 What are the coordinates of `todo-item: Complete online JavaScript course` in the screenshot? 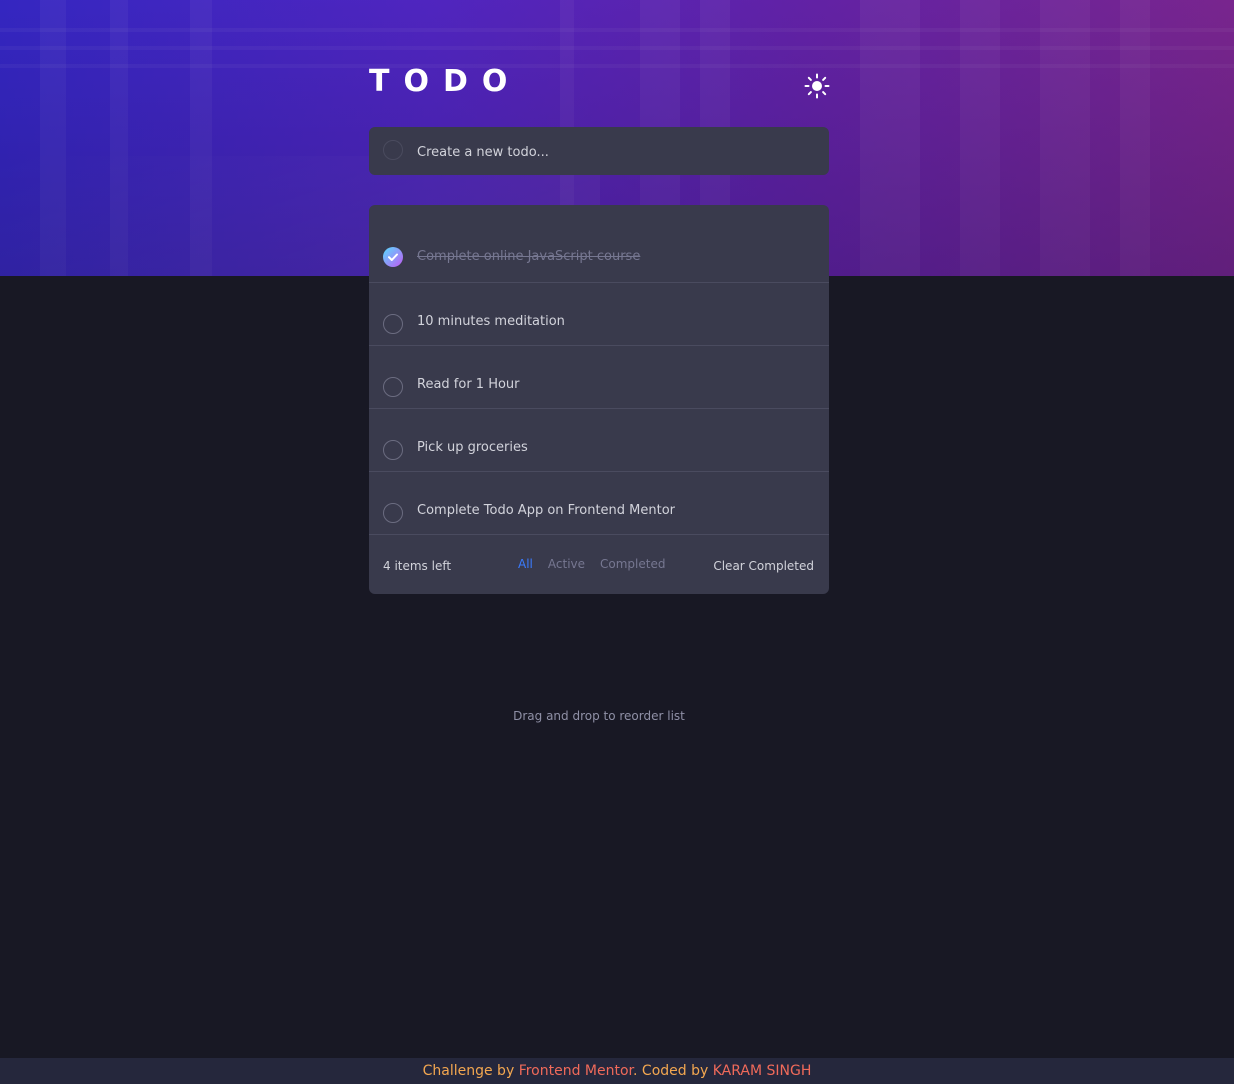 It's located at (599, 244).